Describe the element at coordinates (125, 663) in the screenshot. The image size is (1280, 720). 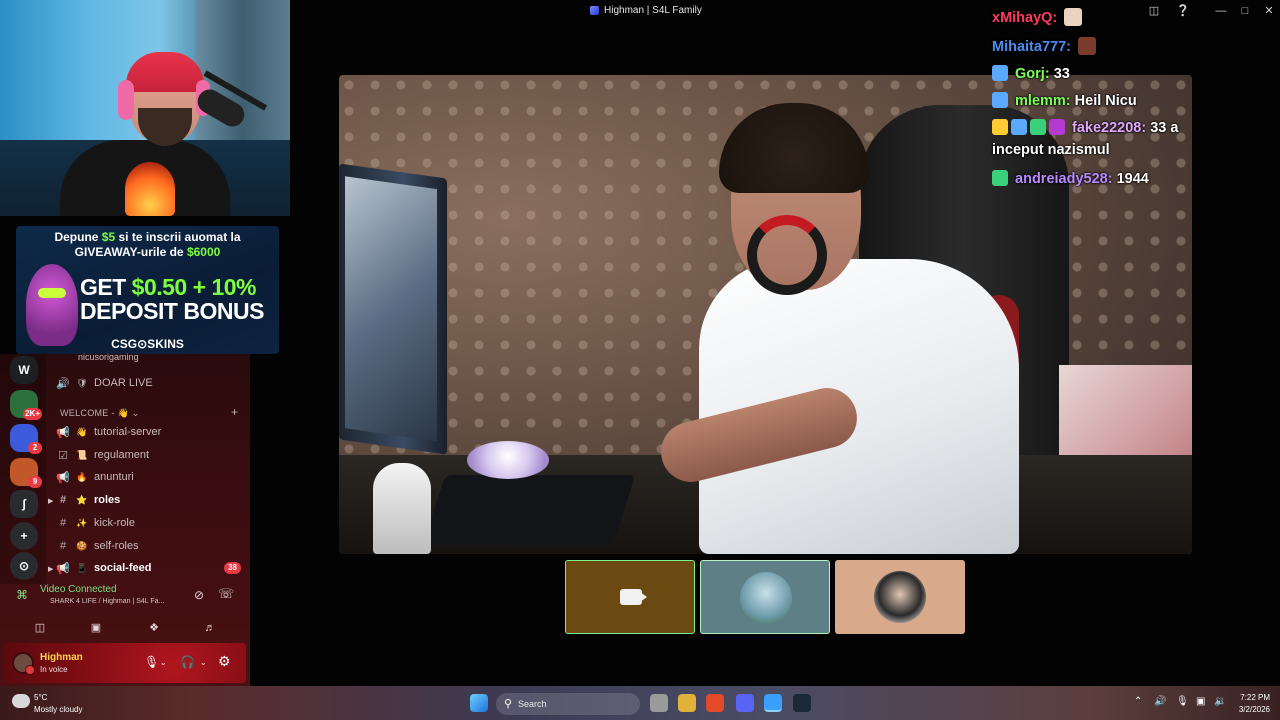
I see `user-panel: Highman In voice 🎙 ⌄ 🎧 ⌄ ⚙` at that location.